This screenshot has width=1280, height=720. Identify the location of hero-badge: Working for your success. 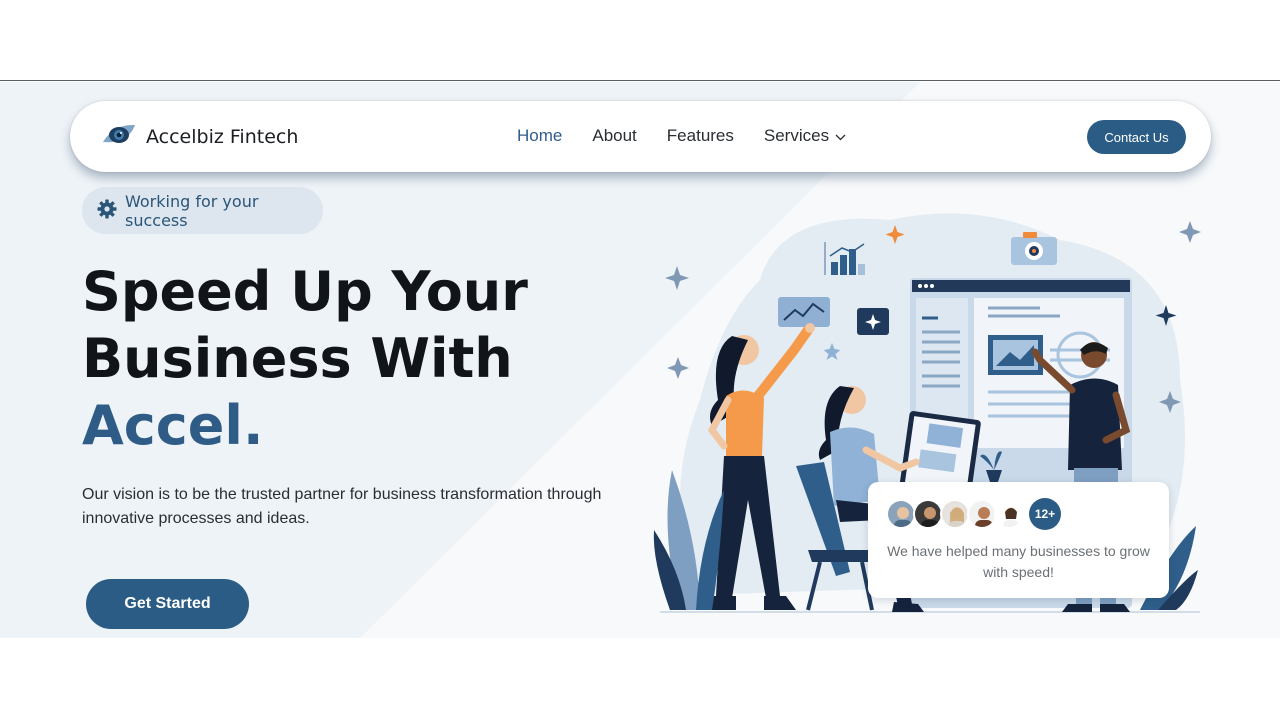
(202, 210).